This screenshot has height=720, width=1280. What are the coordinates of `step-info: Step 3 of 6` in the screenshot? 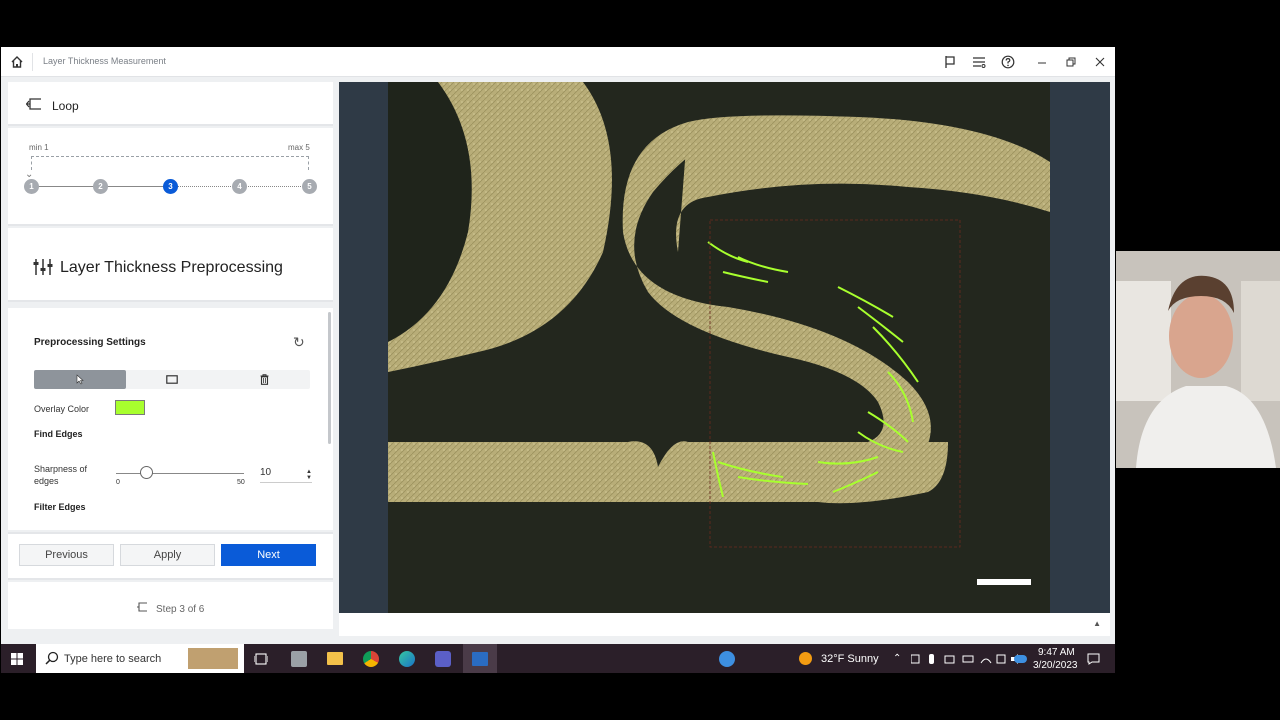 It's located at (170, 605).